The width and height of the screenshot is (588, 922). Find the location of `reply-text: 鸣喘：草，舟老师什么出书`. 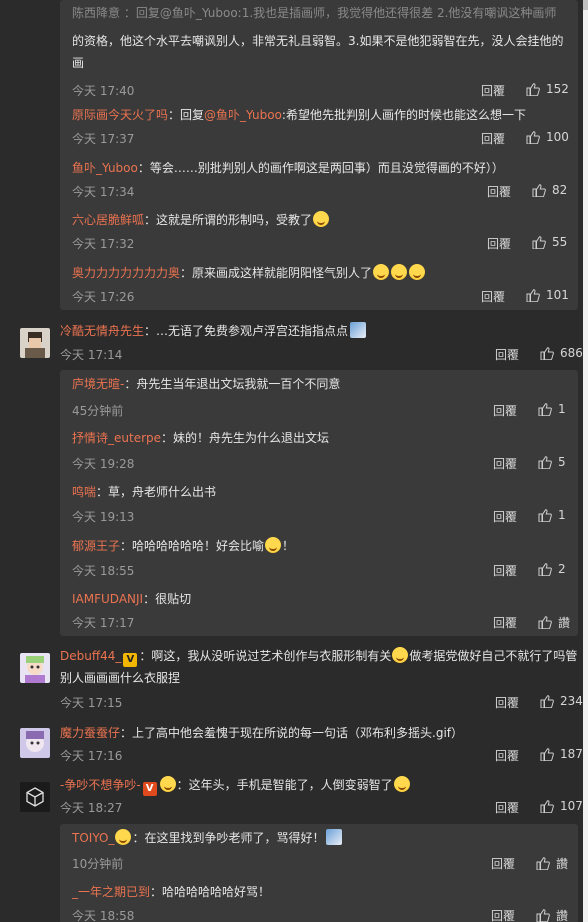

reply-text: 鸣喘：草，舟老师什么出书 is located at coordinates (320, 492).